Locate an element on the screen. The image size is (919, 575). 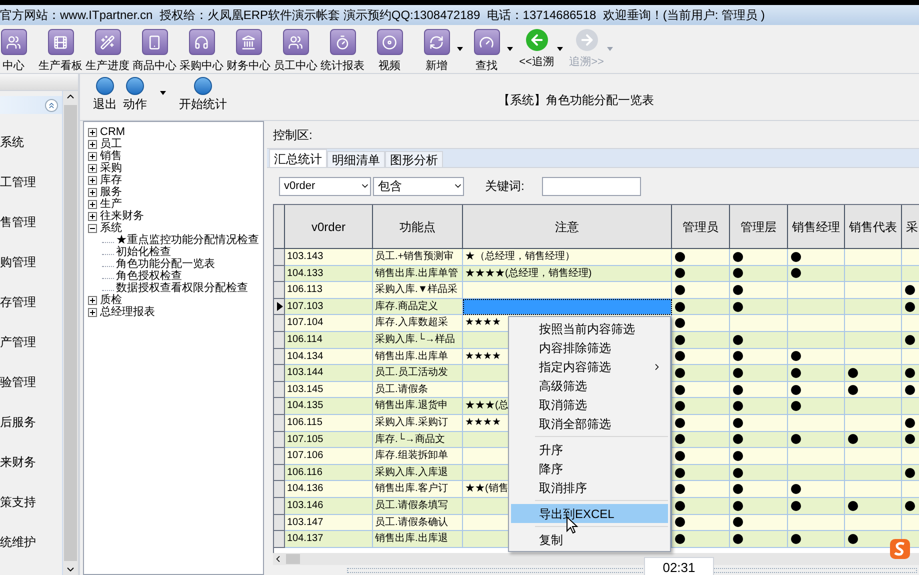
sidebar-item: 统维护 is located at coordinates (31, 542).